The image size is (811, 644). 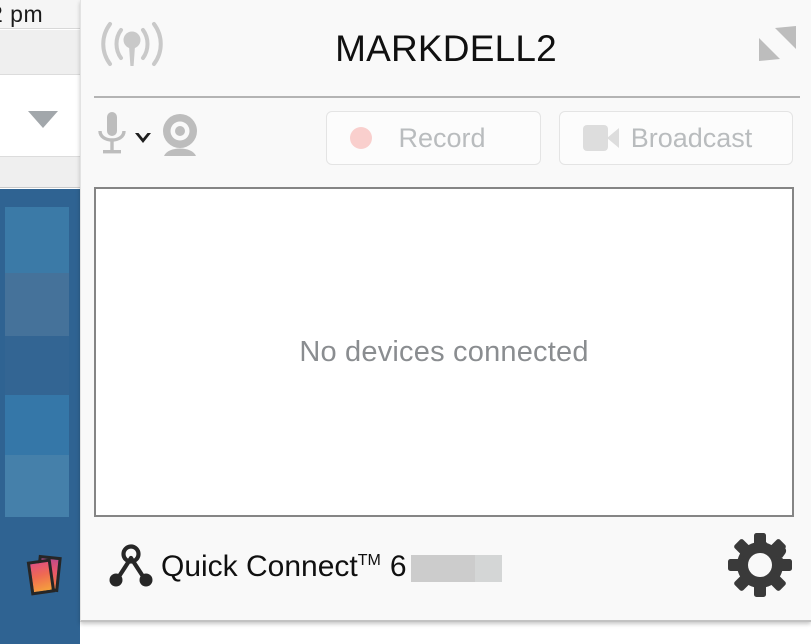 I want to click on toolbar: Record Broadcast, so click(x=446, y=142).